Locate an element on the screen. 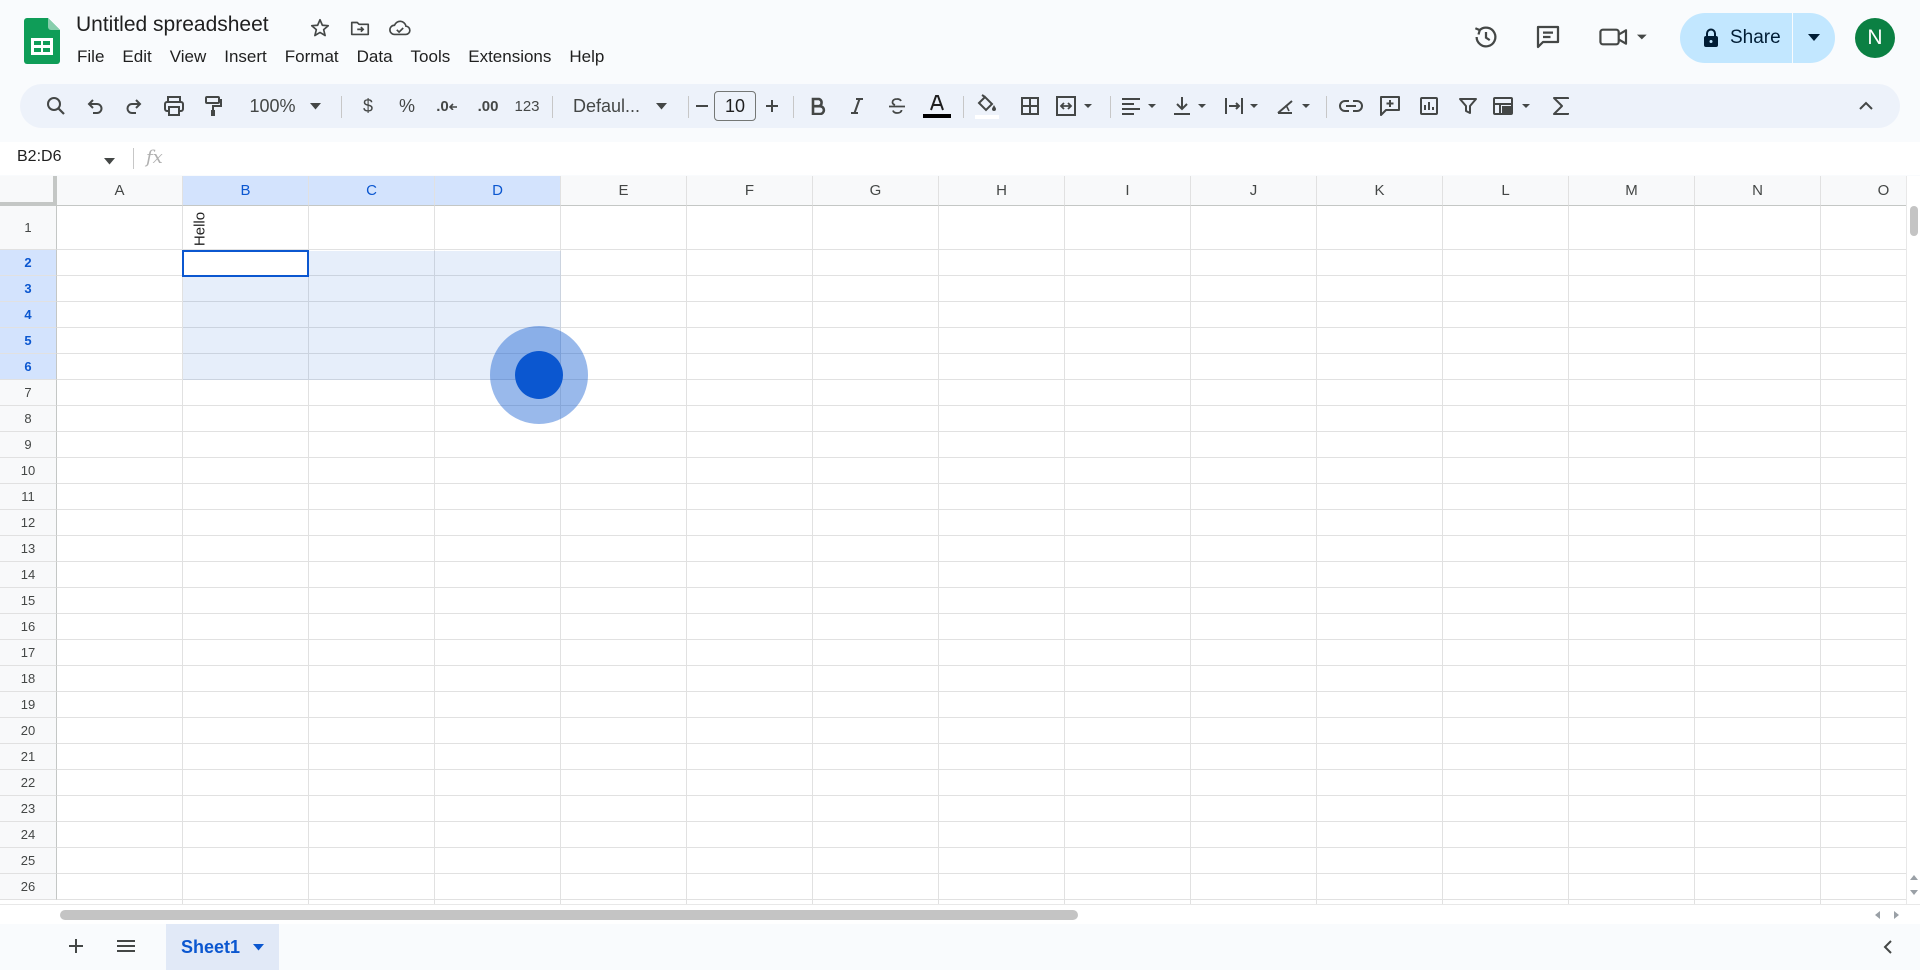 The height and width of the screenshot is (970, 1920). account-avatar: N is located at coordinates (1875, 38).